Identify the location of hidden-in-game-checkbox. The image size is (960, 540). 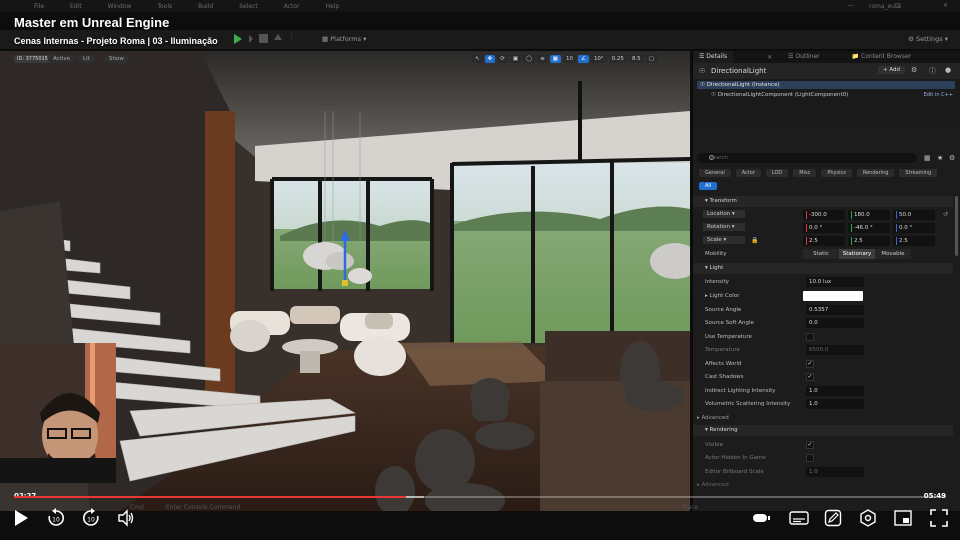
(810, 458).